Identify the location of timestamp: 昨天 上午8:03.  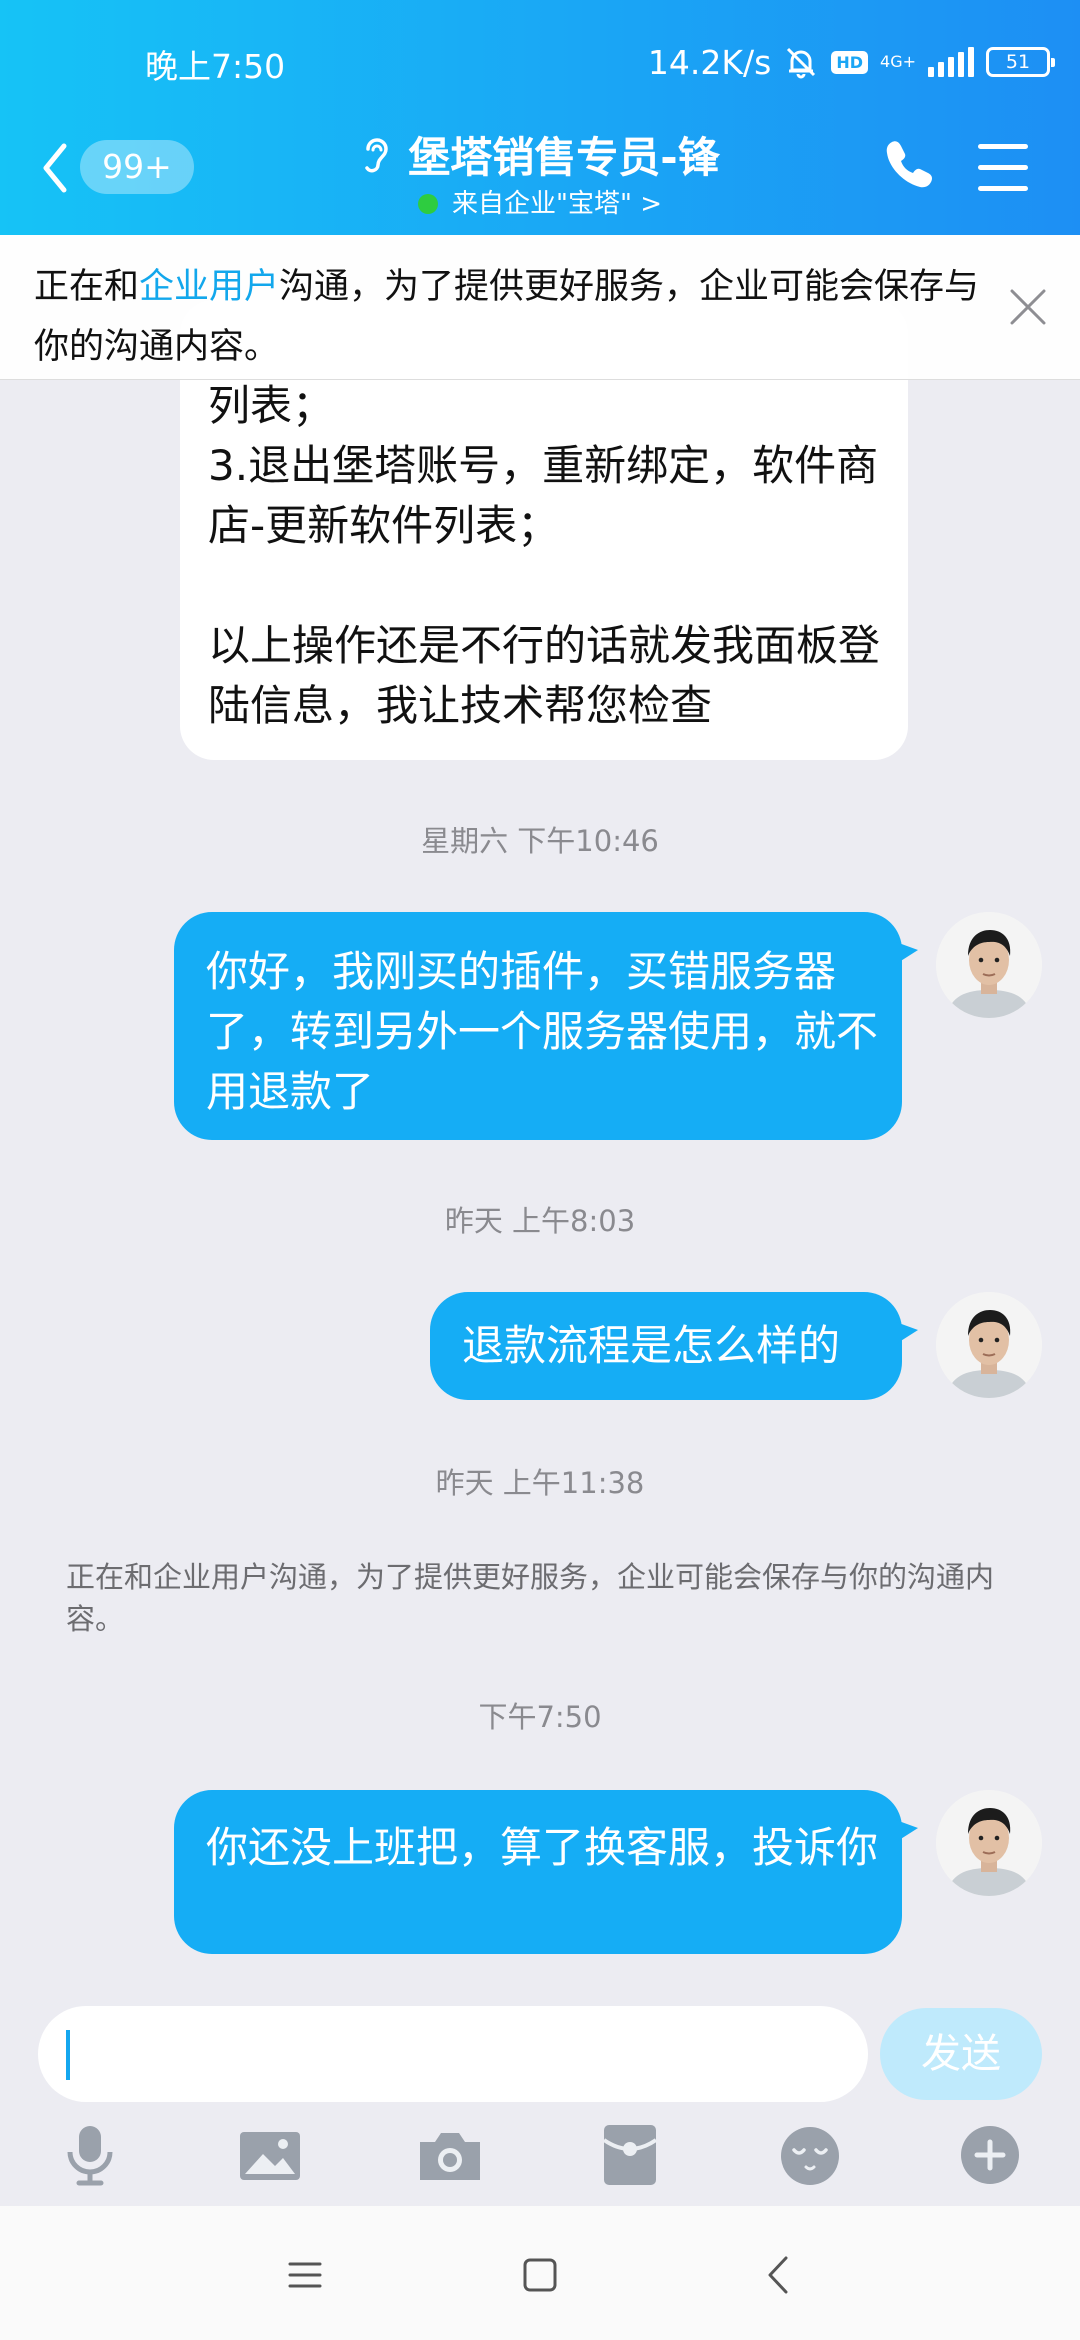
(540, 1221).